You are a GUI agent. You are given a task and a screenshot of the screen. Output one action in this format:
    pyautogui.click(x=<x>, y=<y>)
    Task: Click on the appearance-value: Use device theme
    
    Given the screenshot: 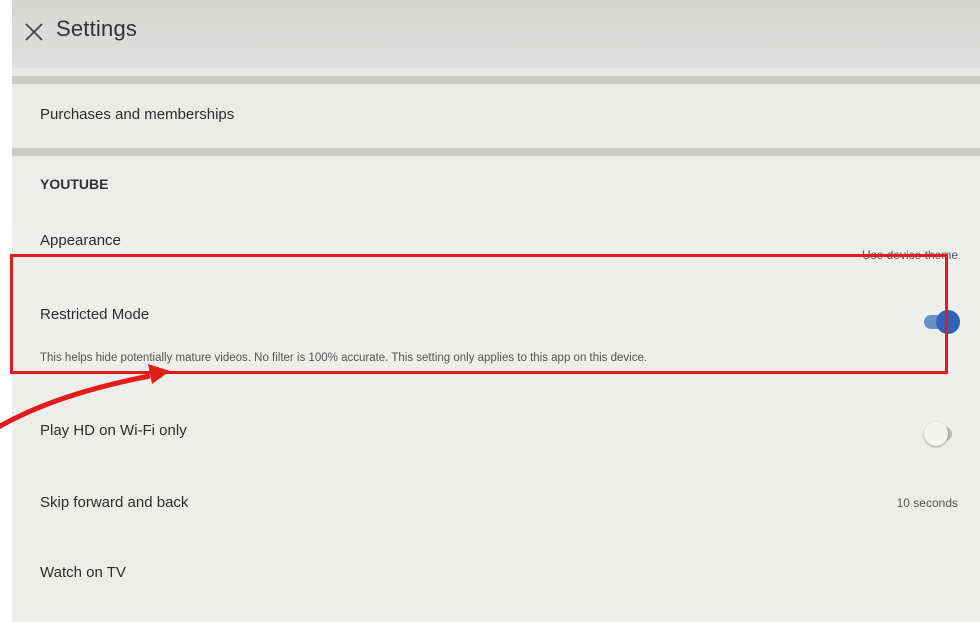 What is the action you would take?
    pyautogui.click(x=909, y=255)
    